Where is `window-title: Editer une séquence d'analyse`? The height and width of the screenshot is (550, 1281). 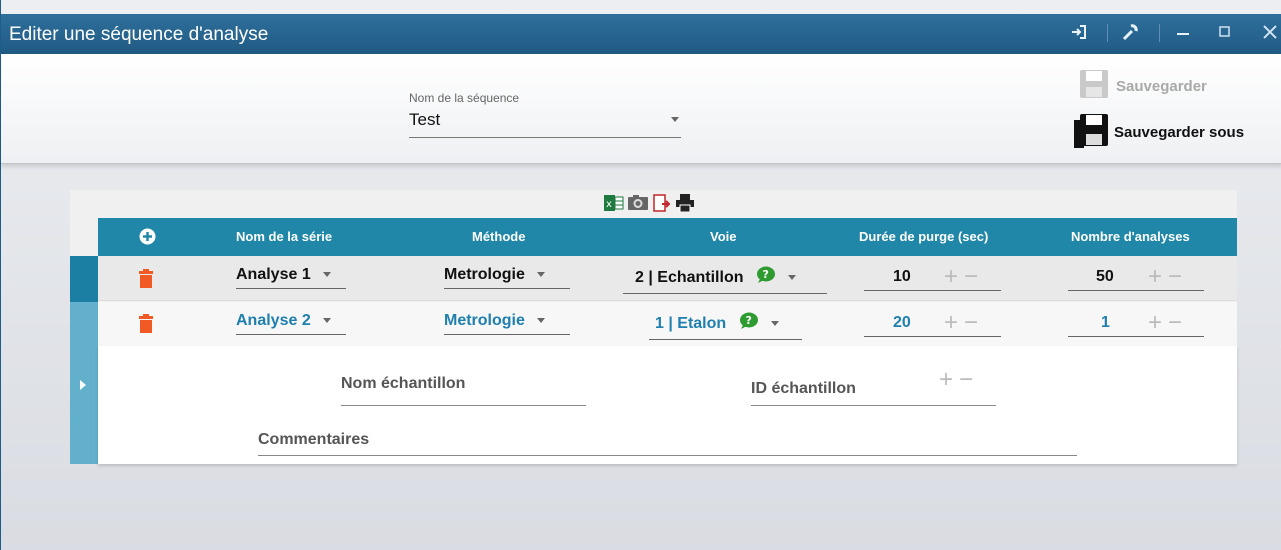 window-title: Editer une séquence d'analyse is located at coordinates (139, 34).